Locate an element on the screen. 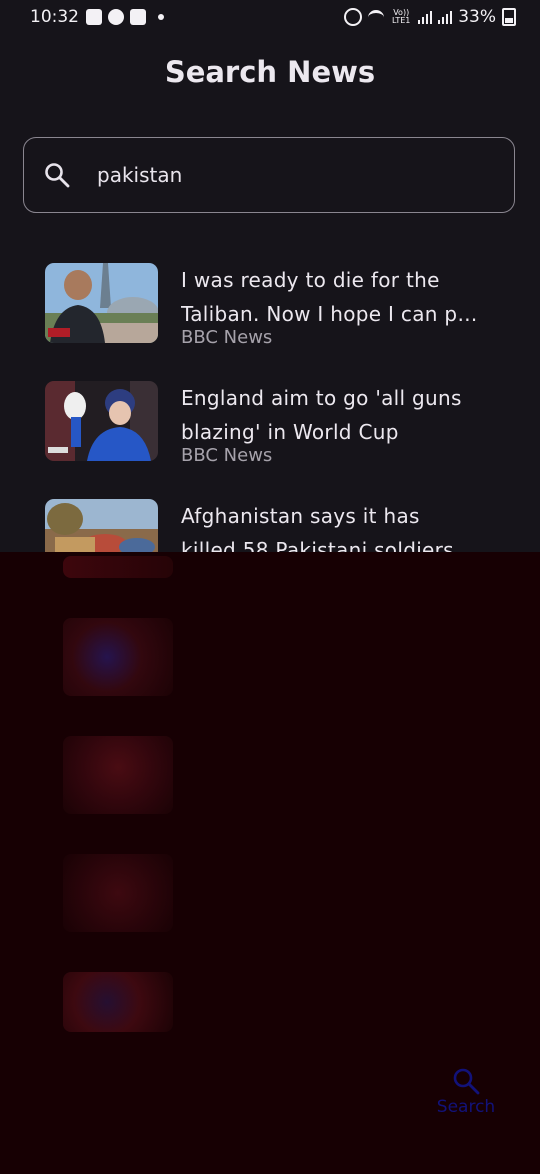  search-query: pakistan is located at coordinates (140, 175).